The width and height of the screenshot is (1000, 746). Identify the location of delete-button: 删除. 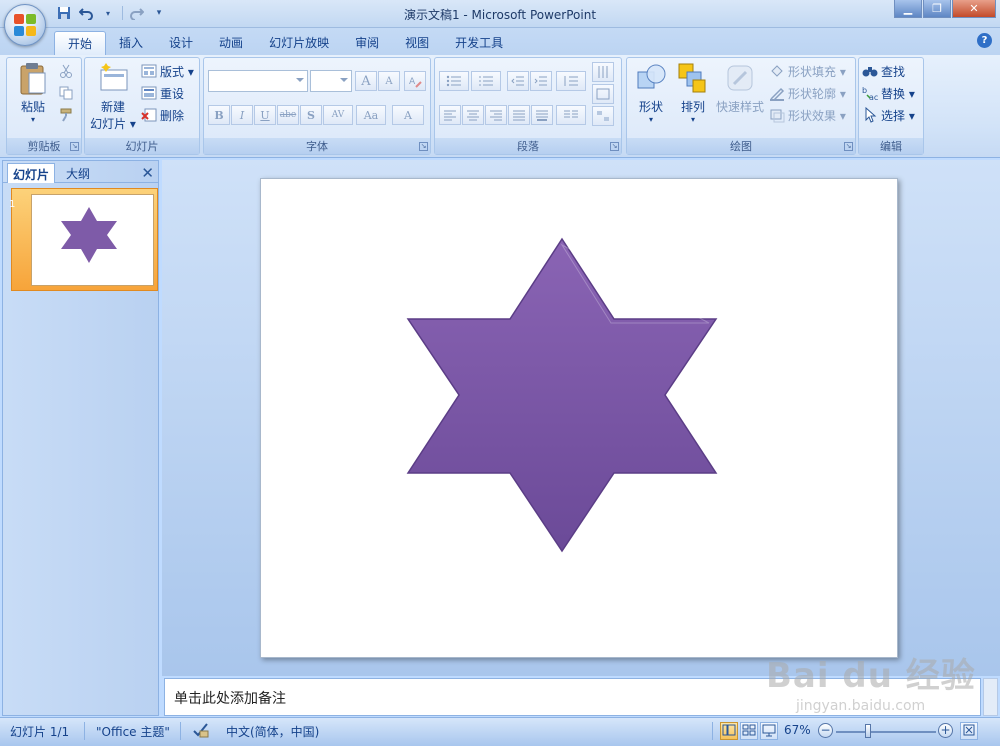
(162, 115).